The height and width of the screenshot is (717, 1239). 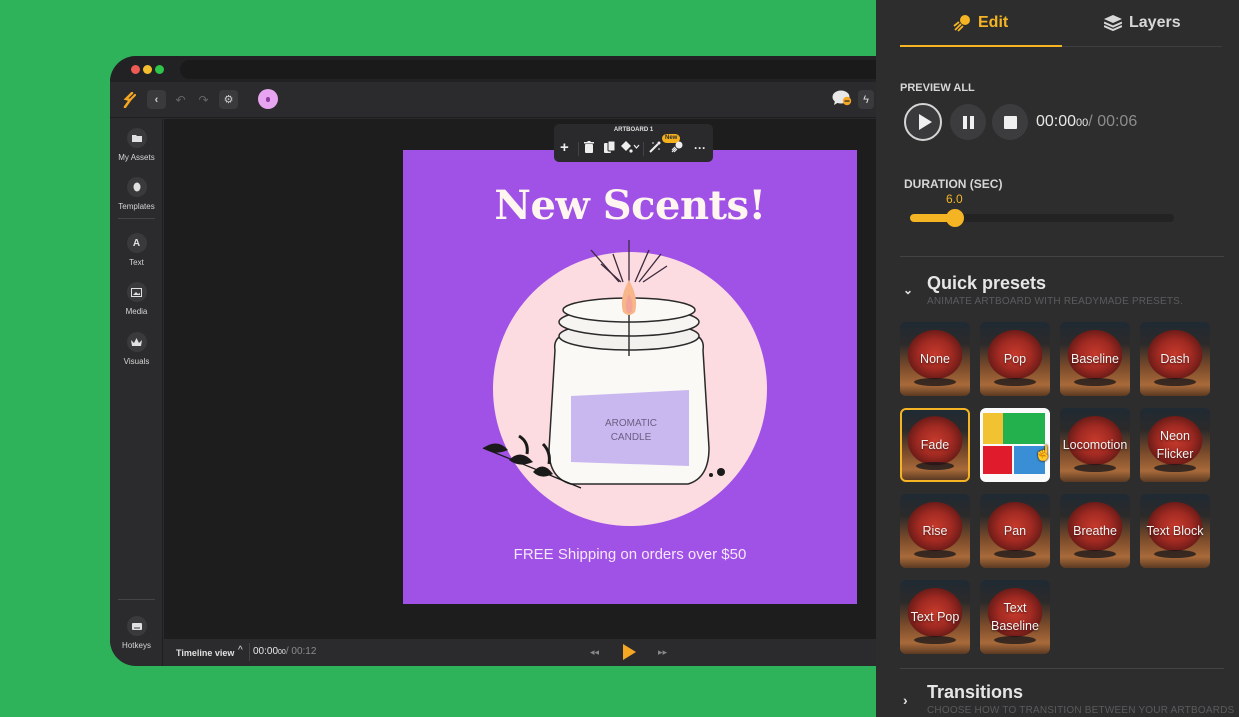 I want to click on timeline-time: 00:0000/ 00:12, so click(x=285, y=651).